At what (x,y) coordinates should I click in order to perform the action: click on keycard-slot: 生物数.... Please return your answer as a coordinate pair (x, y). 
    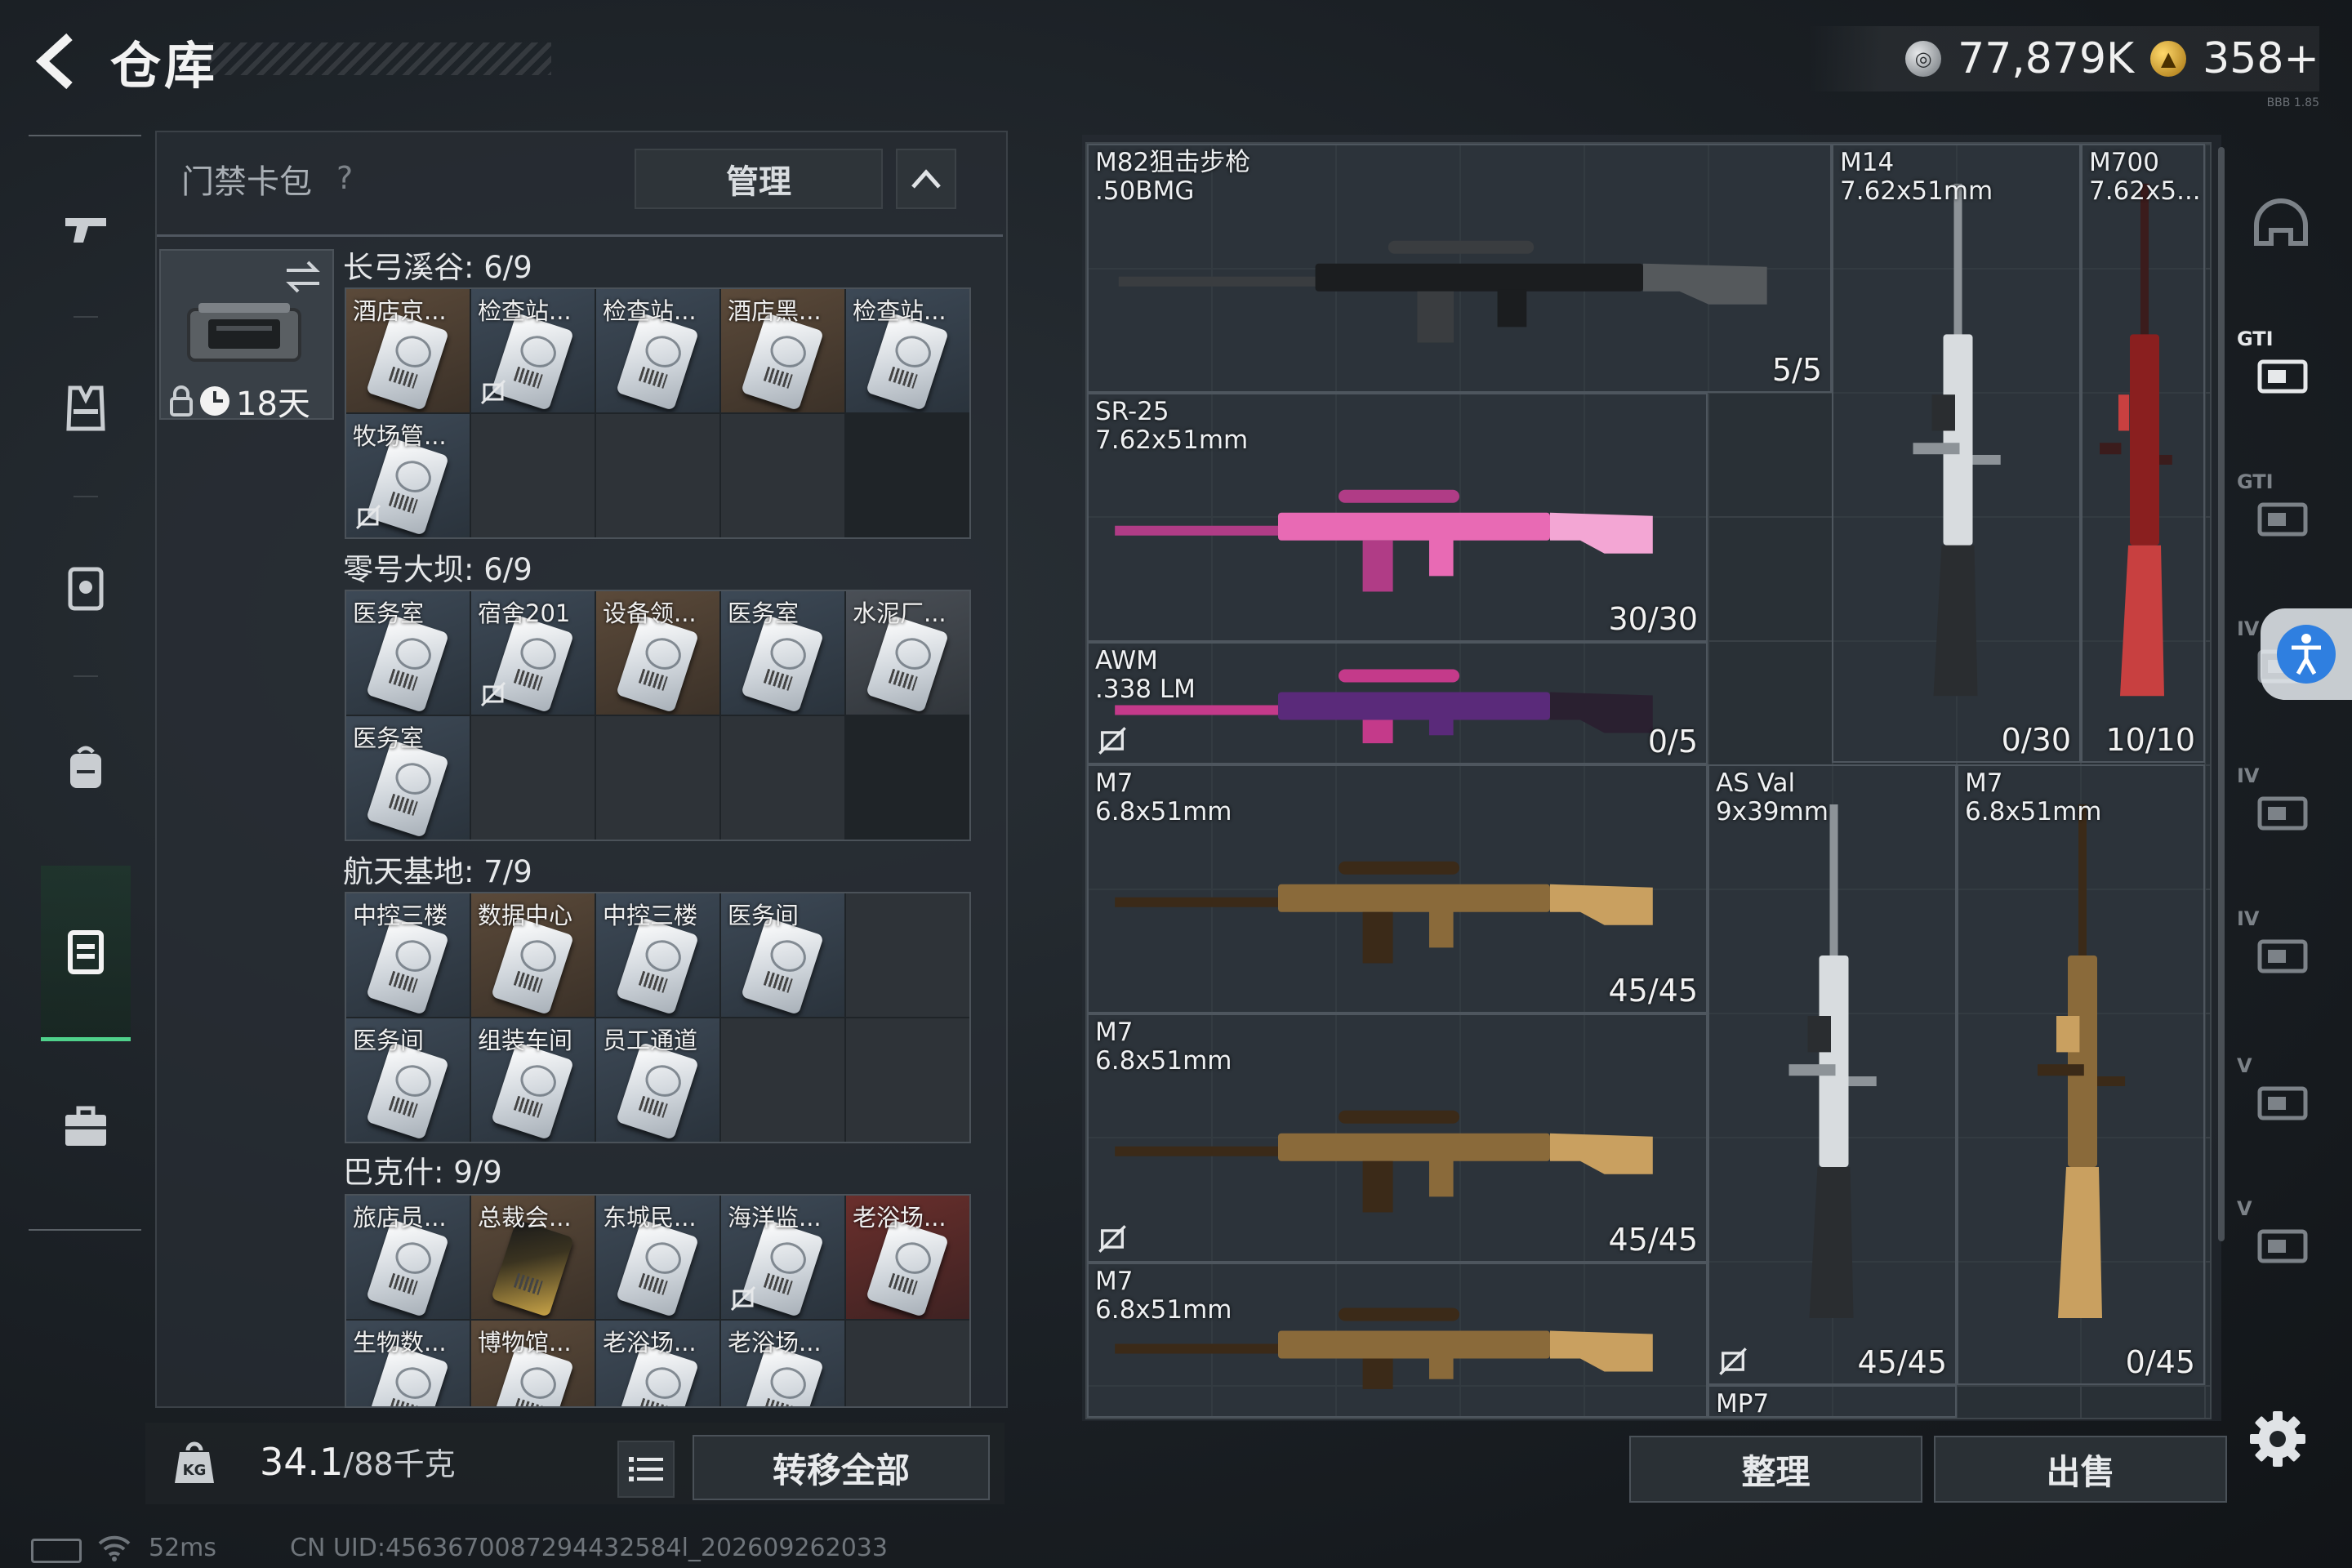
    Looking at the image, I should click on (408, 1363).